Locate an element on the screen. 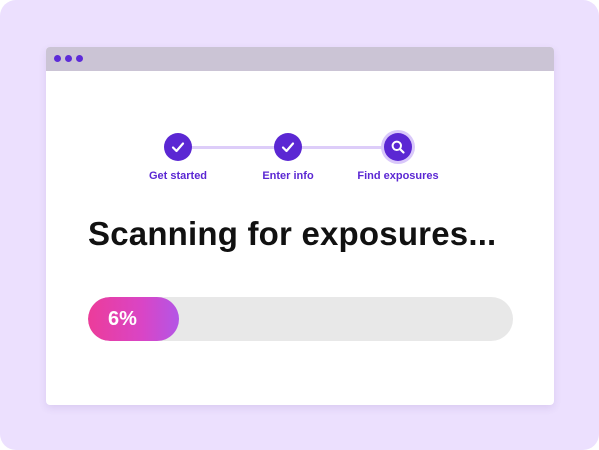 This screenshot has height=450, width=599. step-label-get-started: Get started is located at coordinates (178, 176).